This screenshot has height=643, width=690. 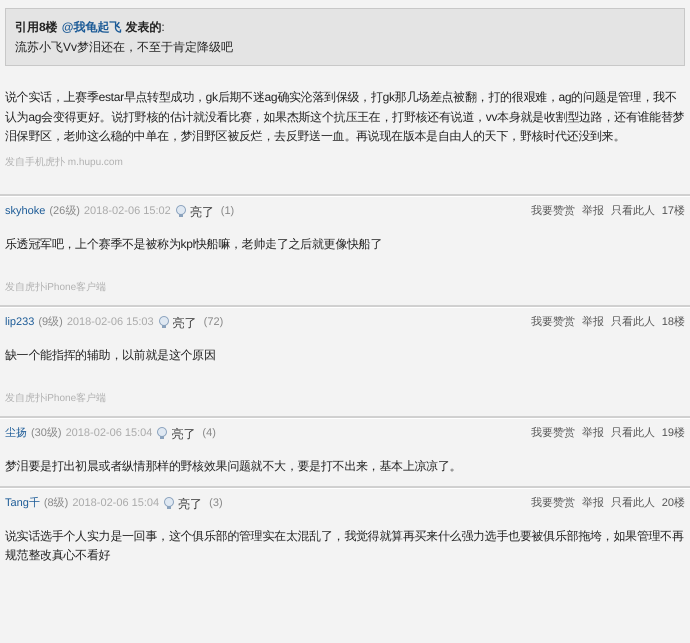 I want to click on level-text: (8级), so click(x=56, y=504).